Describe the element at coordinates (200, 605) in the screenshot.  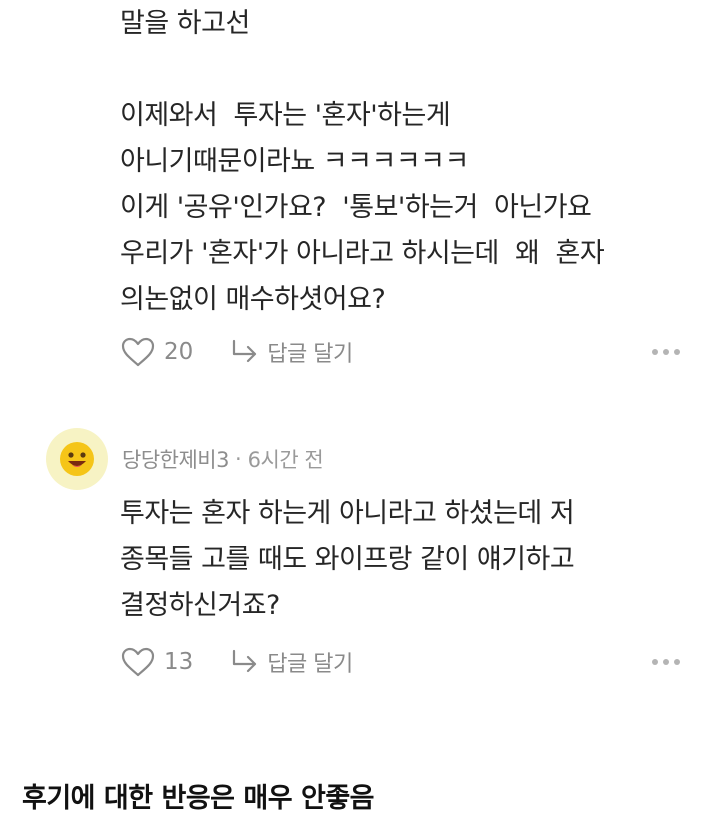
I see `comment-2-line: 결정하신거죠?` at that location.